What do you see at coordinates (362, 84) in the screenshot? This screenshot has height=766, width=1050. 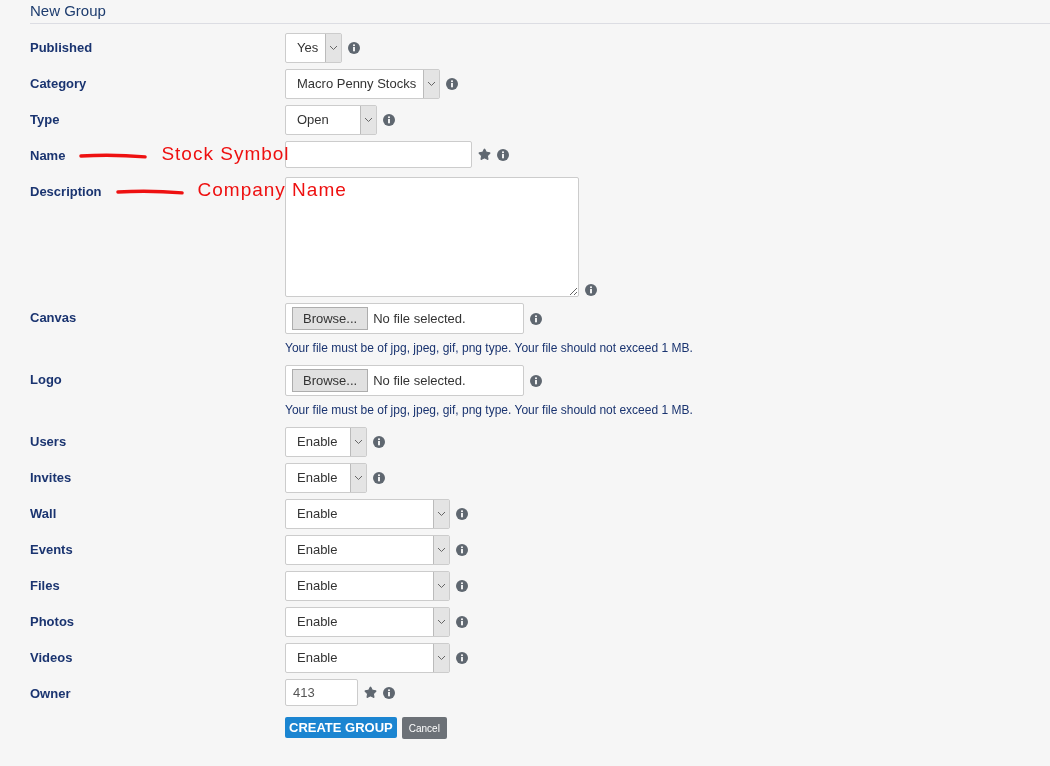 I see `dropdown-select: Macro Penny Stocks` at bounding box center [362, 84].